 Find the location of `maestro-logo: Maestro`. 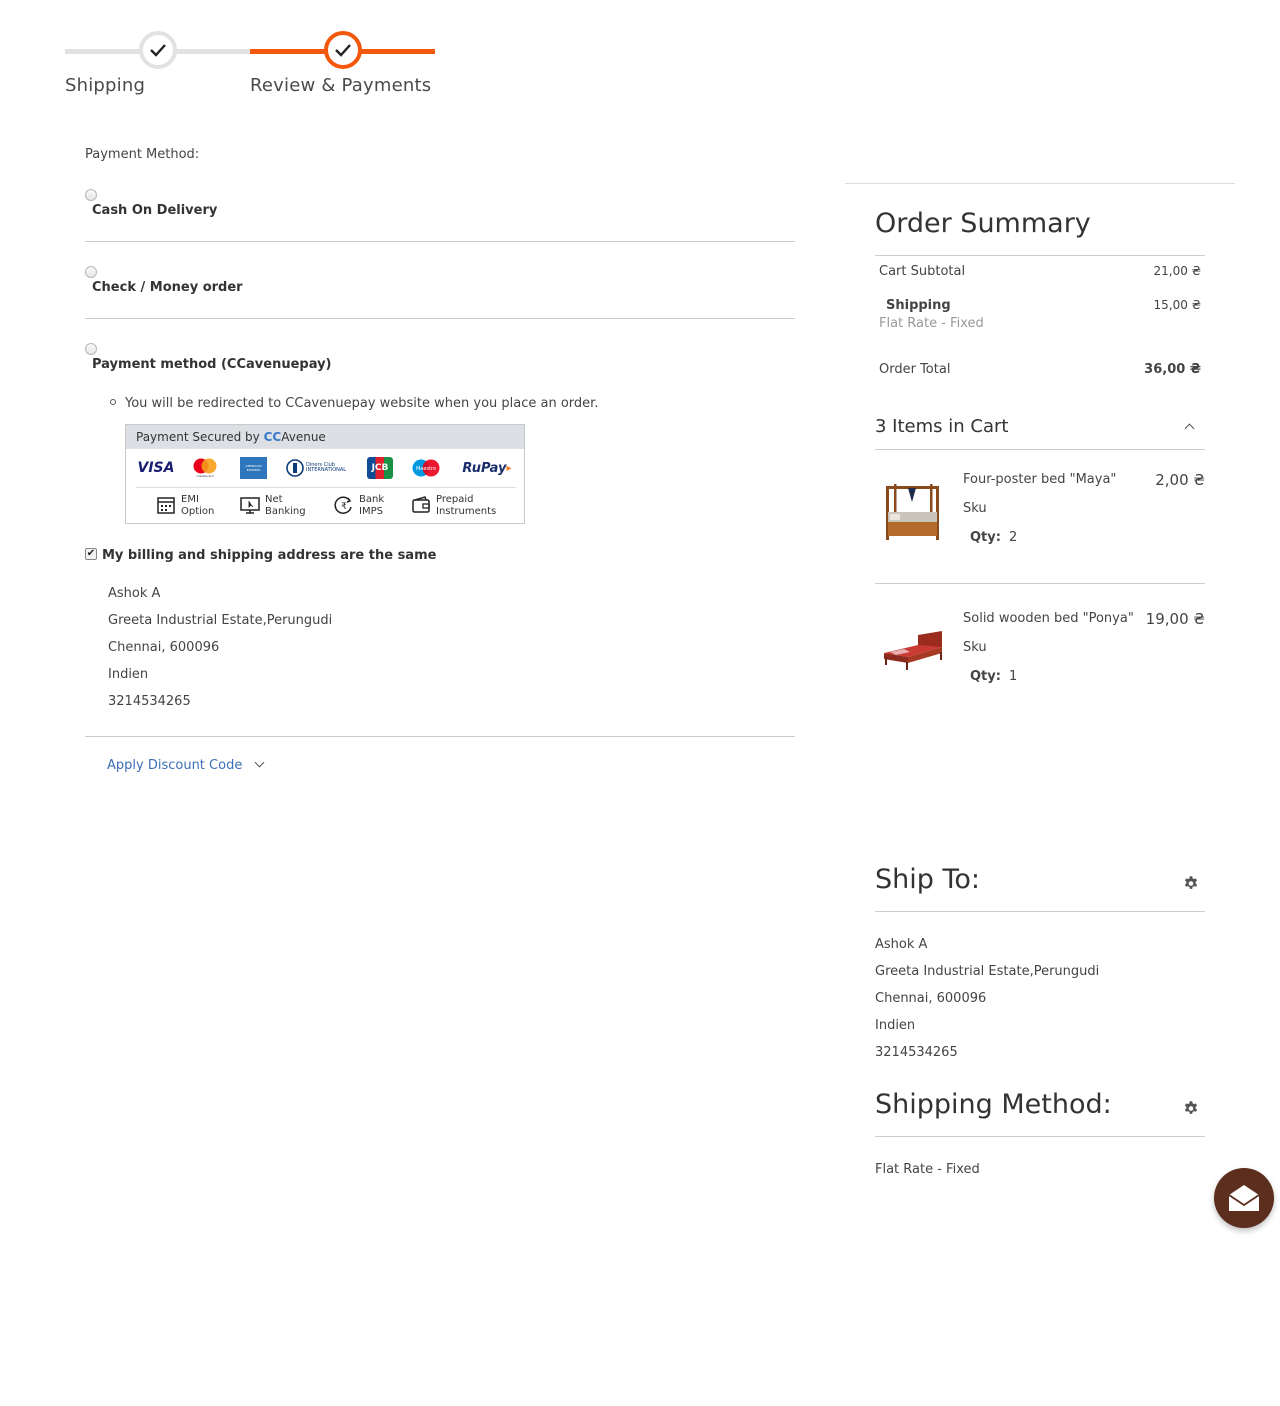

maestro-logo: Maestro is located at coordinates (426, 468).